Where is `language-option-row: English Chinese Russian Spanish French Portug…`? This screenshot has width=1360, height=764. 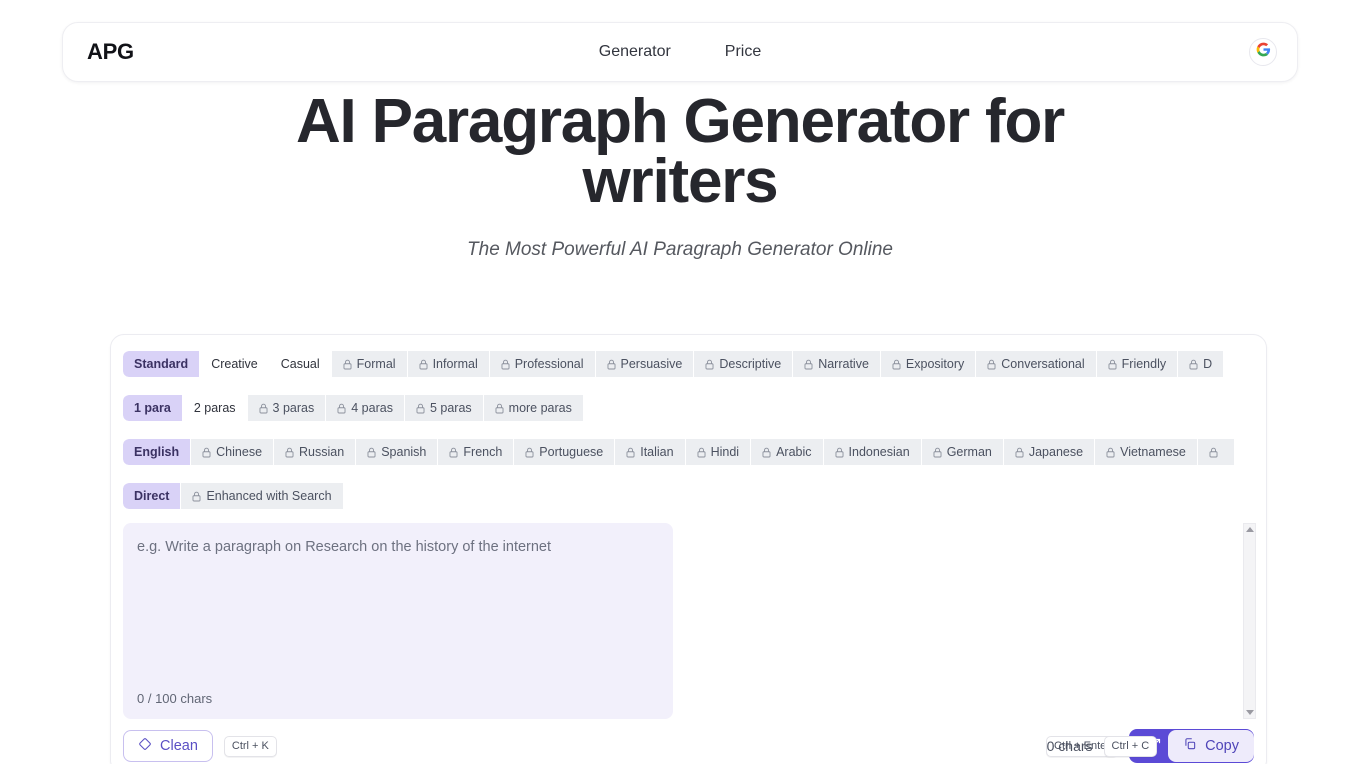
language-option-row: English Chinese Russian Spanish French Portug… is located at coordinates (689, 452).